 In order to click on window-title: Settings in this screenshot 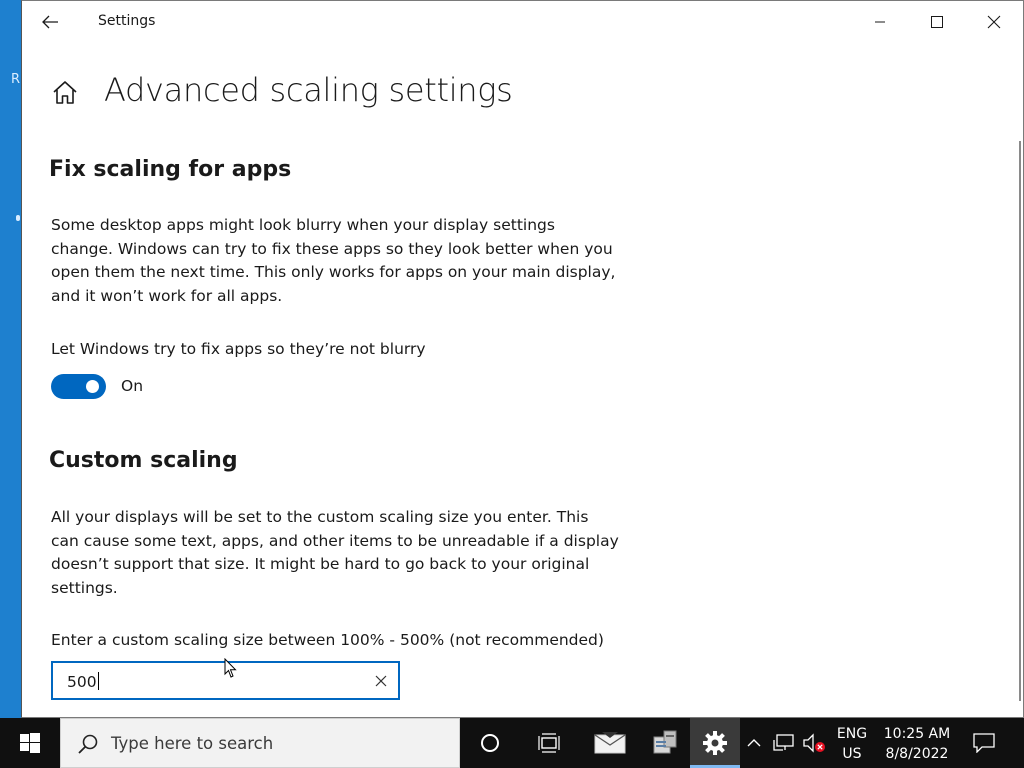, I will do `click(127, 21)`.